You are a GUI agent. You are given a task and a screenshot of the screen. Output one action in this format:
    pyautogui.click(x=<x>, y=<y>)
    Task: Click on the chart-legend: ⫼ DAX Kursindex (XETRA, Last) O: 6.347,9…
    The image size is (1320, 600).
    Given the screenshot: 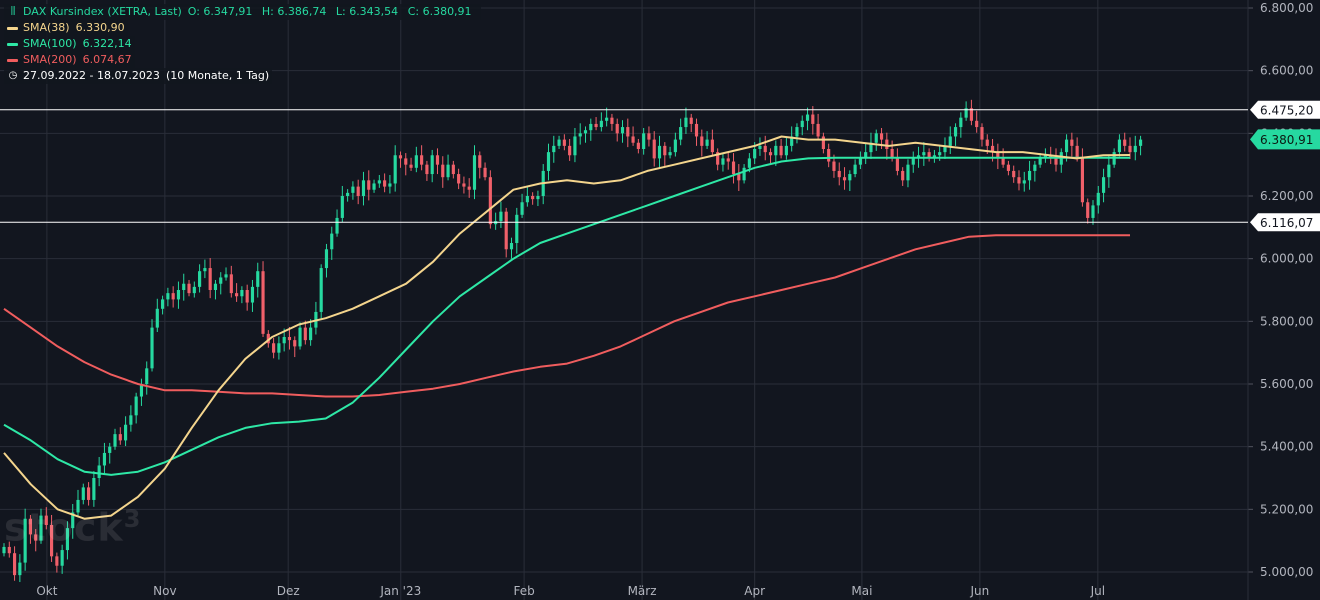 What is the action you would take?
    pyautogui.click(x=242, y=44)
    